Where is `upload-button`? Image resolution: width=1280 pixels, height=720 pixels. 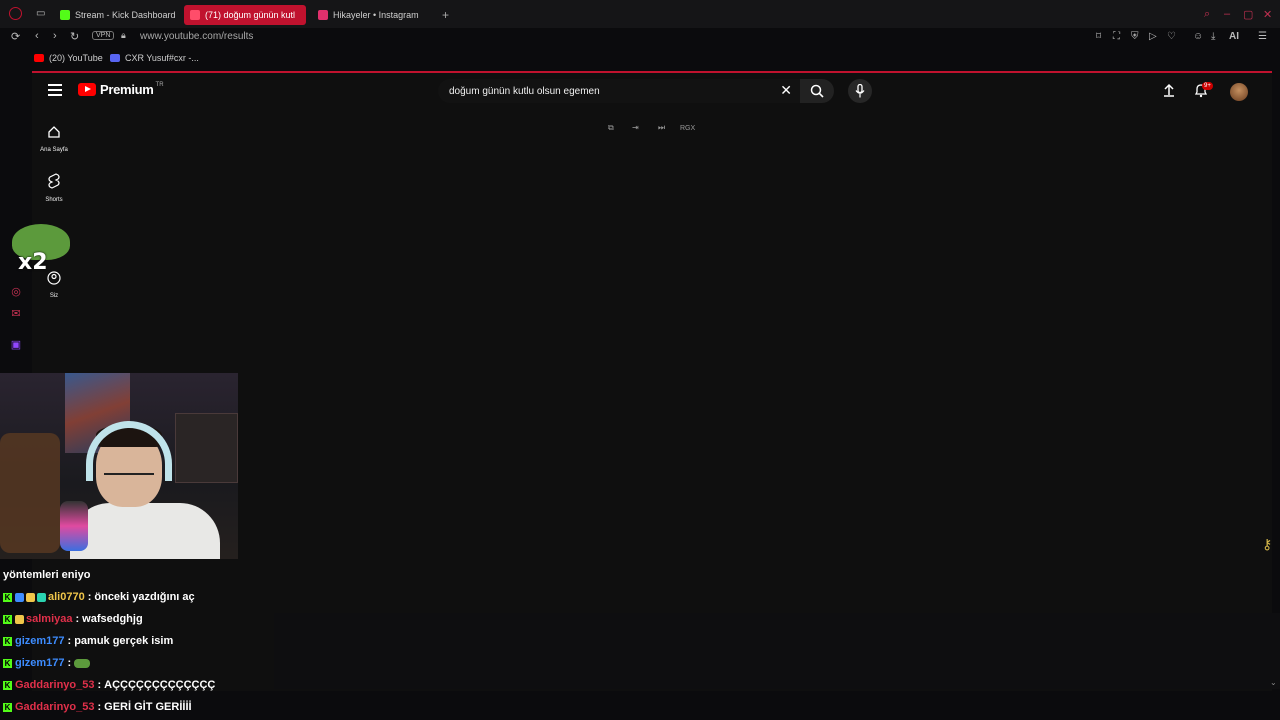 upload-button is located at coordinates (1169, 92).